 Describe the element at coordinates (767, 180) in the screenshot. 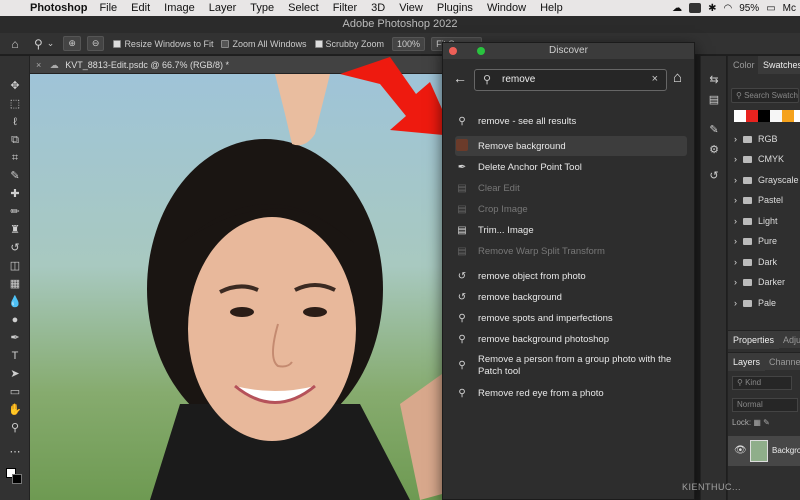

I see `swatch-folder-grayscale: › Grayscale` at that location.